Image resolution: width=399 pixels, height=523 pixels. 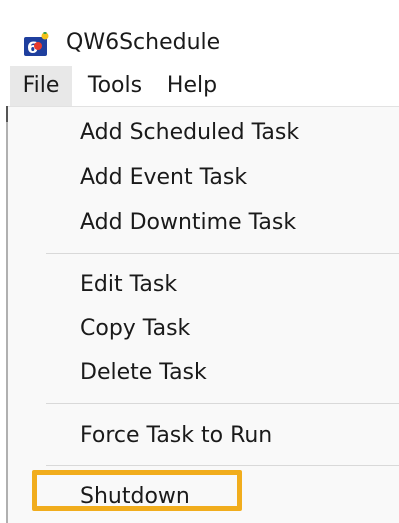 What do you see at coordinates (192, 86) in the screenshot?
I see `menu-help: Help` at bounding box center [192, 86].